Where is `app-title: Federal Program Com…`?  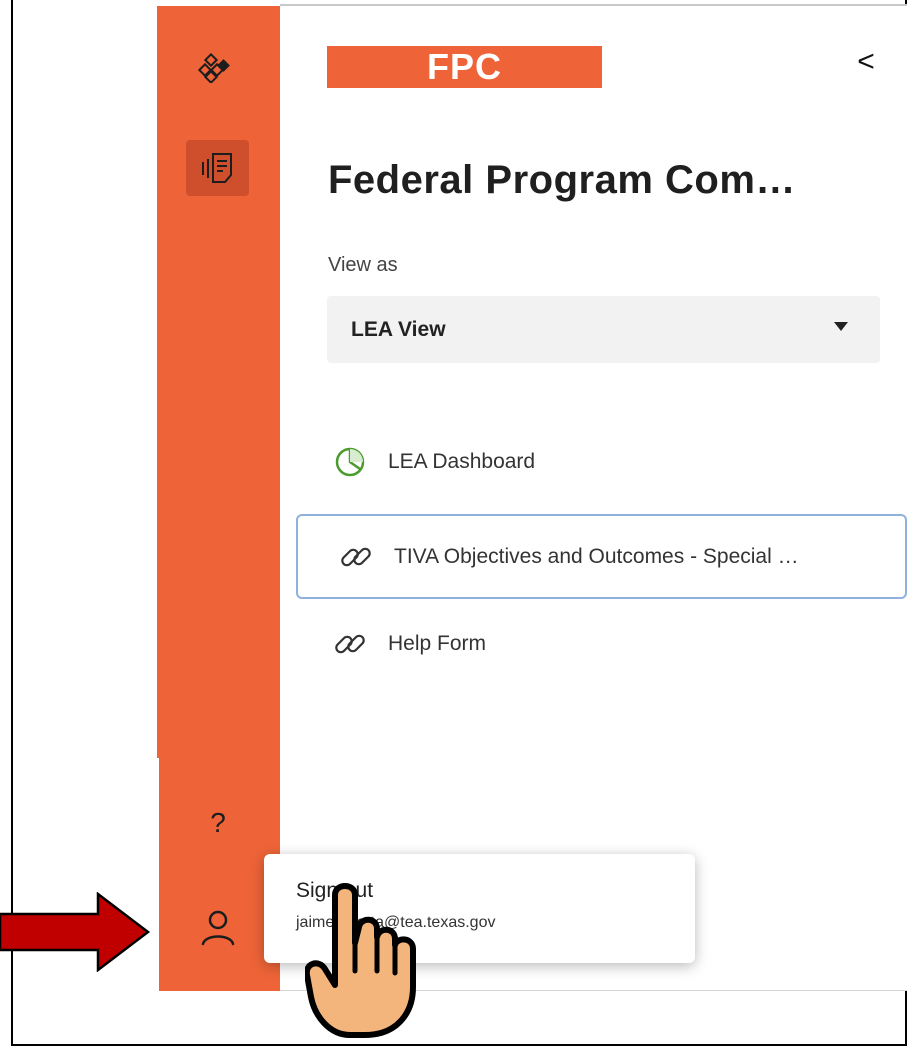
app-title: Federal Program Com… is located at coordinates (562, 180).